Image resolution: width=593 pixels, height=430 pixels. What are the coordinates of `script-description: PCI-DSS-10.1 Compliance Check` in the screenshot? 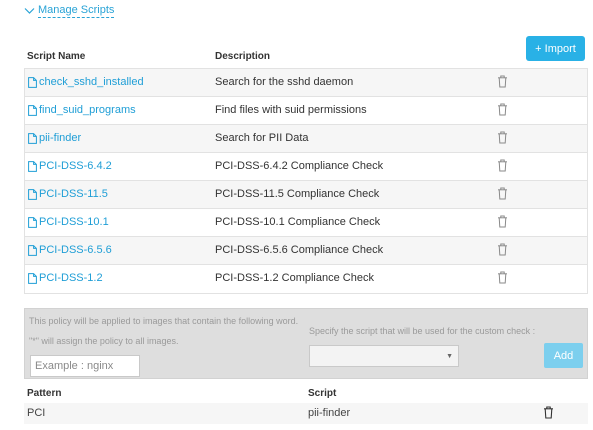 It's located at (298, 222).